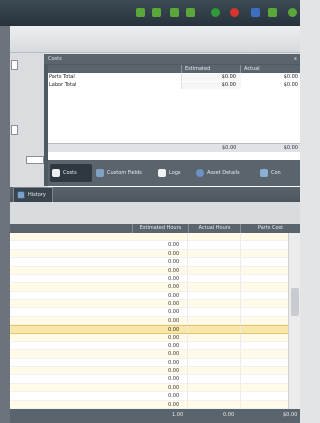 Image resolution: width=320 pixels, height=423 pixels. I want to click on arrow-right-icon, so click(156, 12).